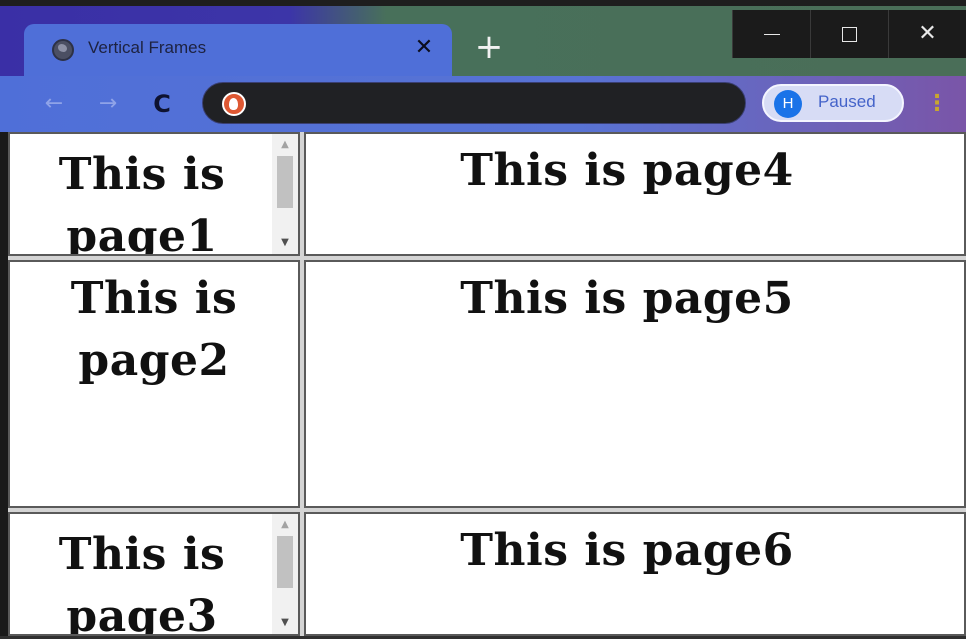 The height and width of the screenshot is (639, 966). What do you see at coordinates (483, 3) in the screenshot?
I see `window-top-edge` at bounding box center [483, 3].